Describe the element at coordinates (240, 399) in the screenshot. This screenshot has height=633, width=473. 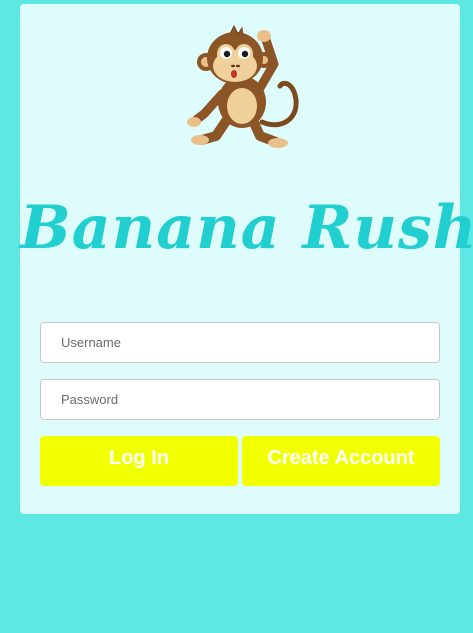
I see `password-input` at that location.